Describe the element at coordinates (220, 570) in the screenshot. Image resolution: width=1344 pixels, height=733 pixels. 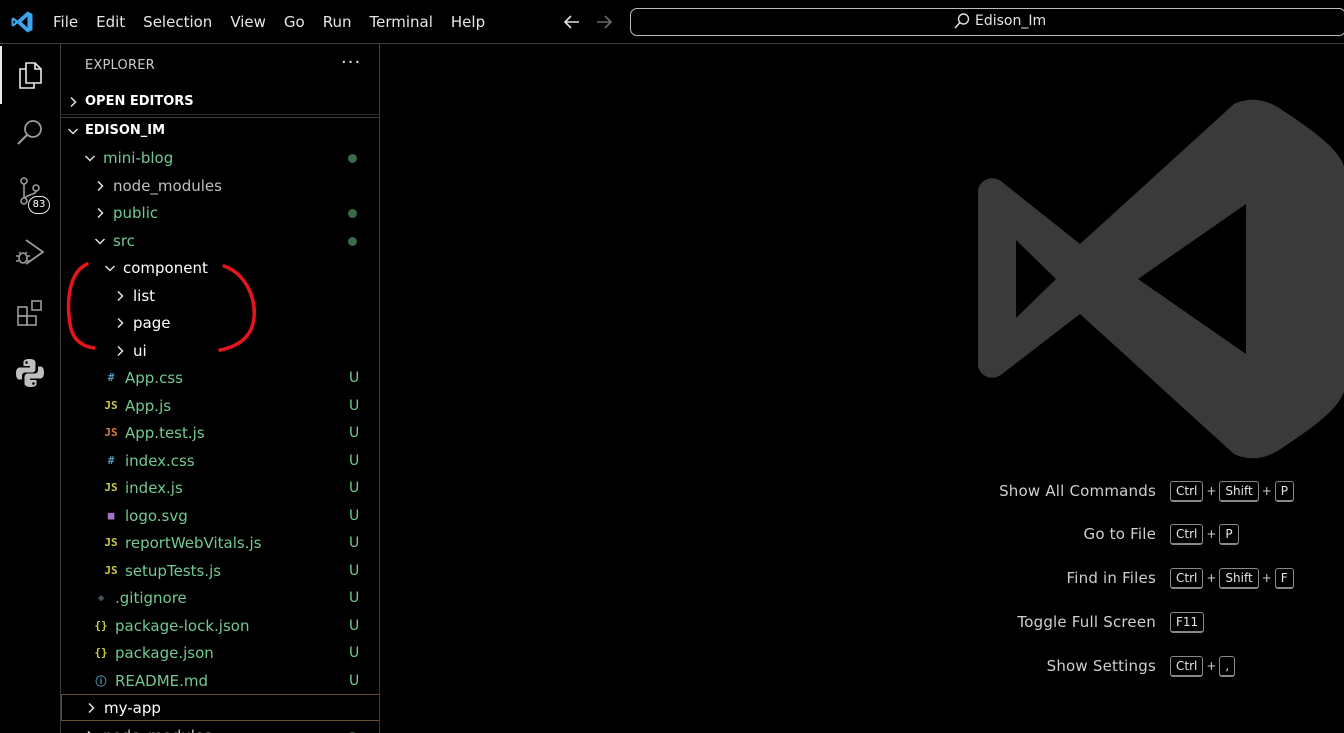
I see `tree-file-setuptests-js: JS setupTests.js U` at that location.